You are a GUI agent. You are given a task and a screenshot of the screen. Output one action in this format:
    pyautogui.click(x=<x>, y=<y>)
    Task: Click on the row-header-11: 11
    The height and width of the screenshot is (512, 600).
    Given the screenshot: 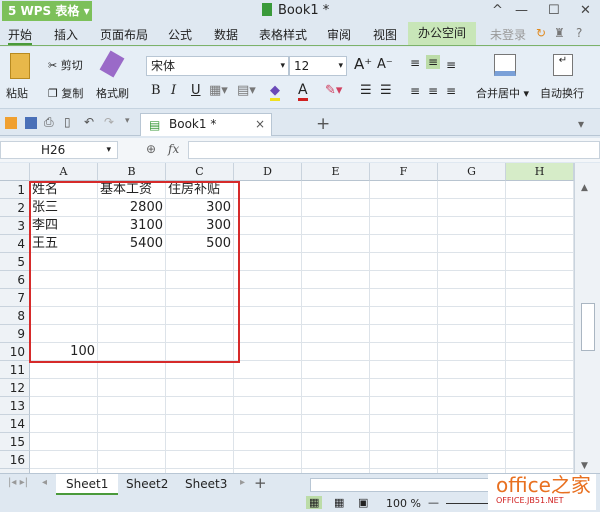 What is the action you would take?
    pyautogui.click(x=15, y=370)
    